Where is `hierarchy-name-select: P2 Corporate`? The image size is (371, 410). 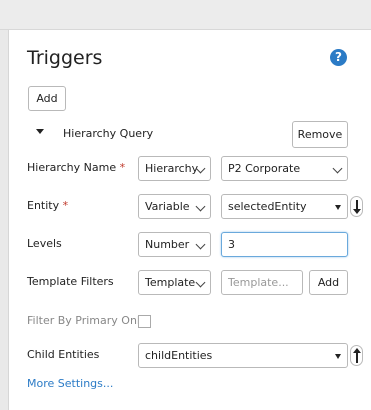
hierarchy-name-select: P2 Corporate is located at coordinates (284, 168).